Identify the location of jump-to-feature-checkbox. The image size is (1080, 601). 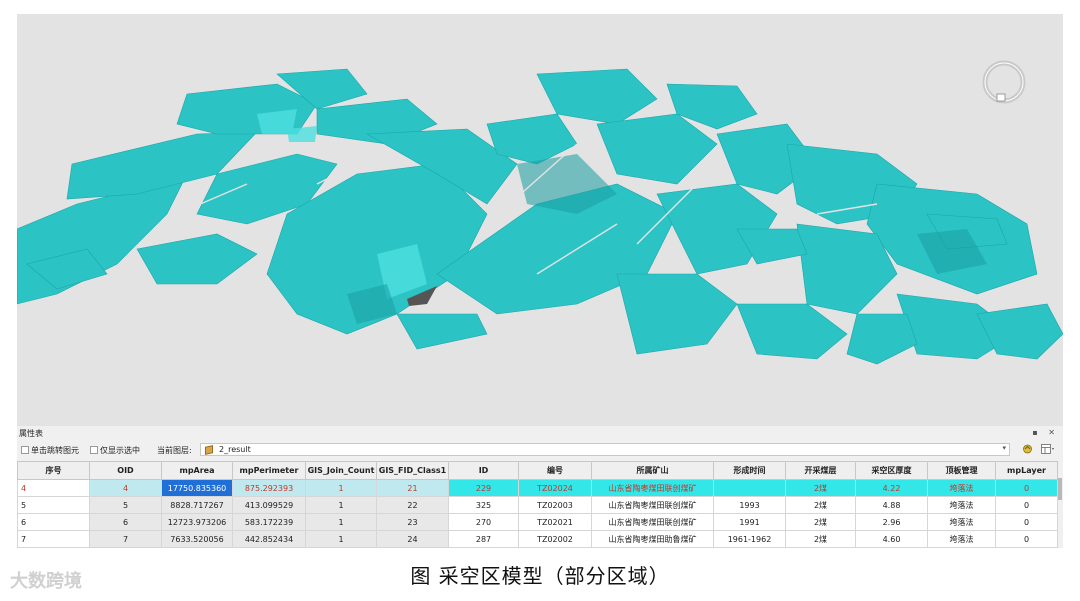
(25, 450).